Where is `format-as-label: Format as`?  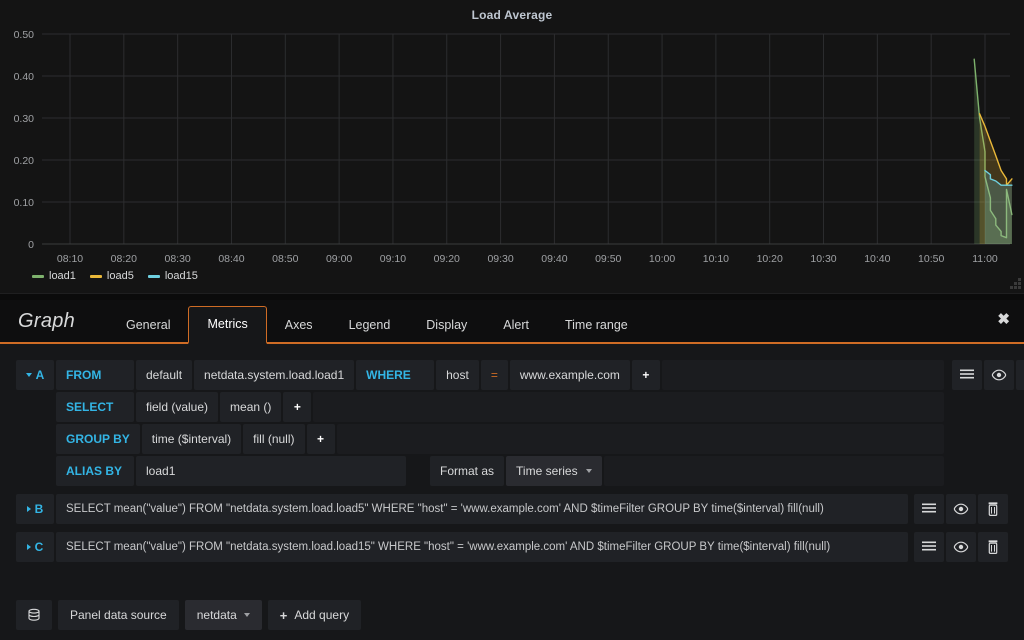
format-as-label: Format as is located at coordinates (467, 471).